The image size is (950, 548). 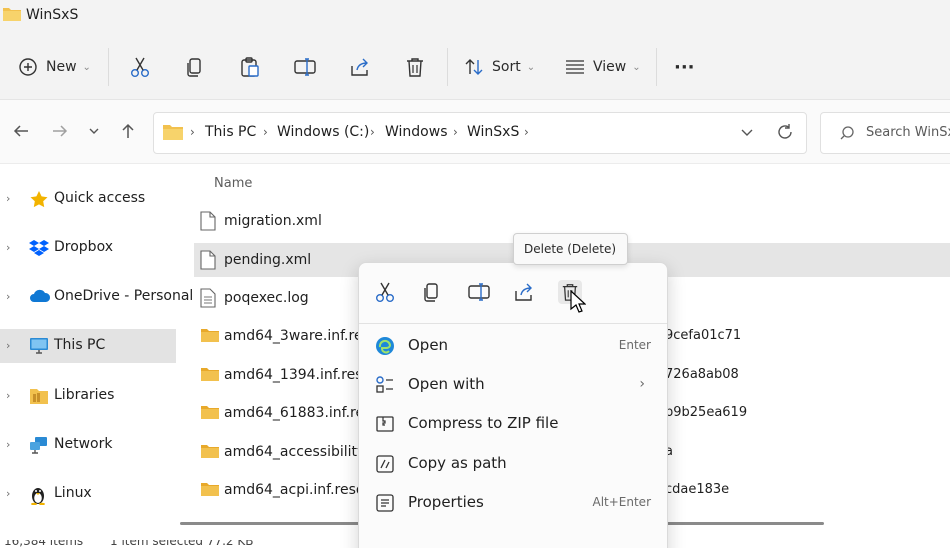 What do you see at coordinates (39, 248) in the screenshot?
I see `dropbox-icon` at bounding box center [39, 248].